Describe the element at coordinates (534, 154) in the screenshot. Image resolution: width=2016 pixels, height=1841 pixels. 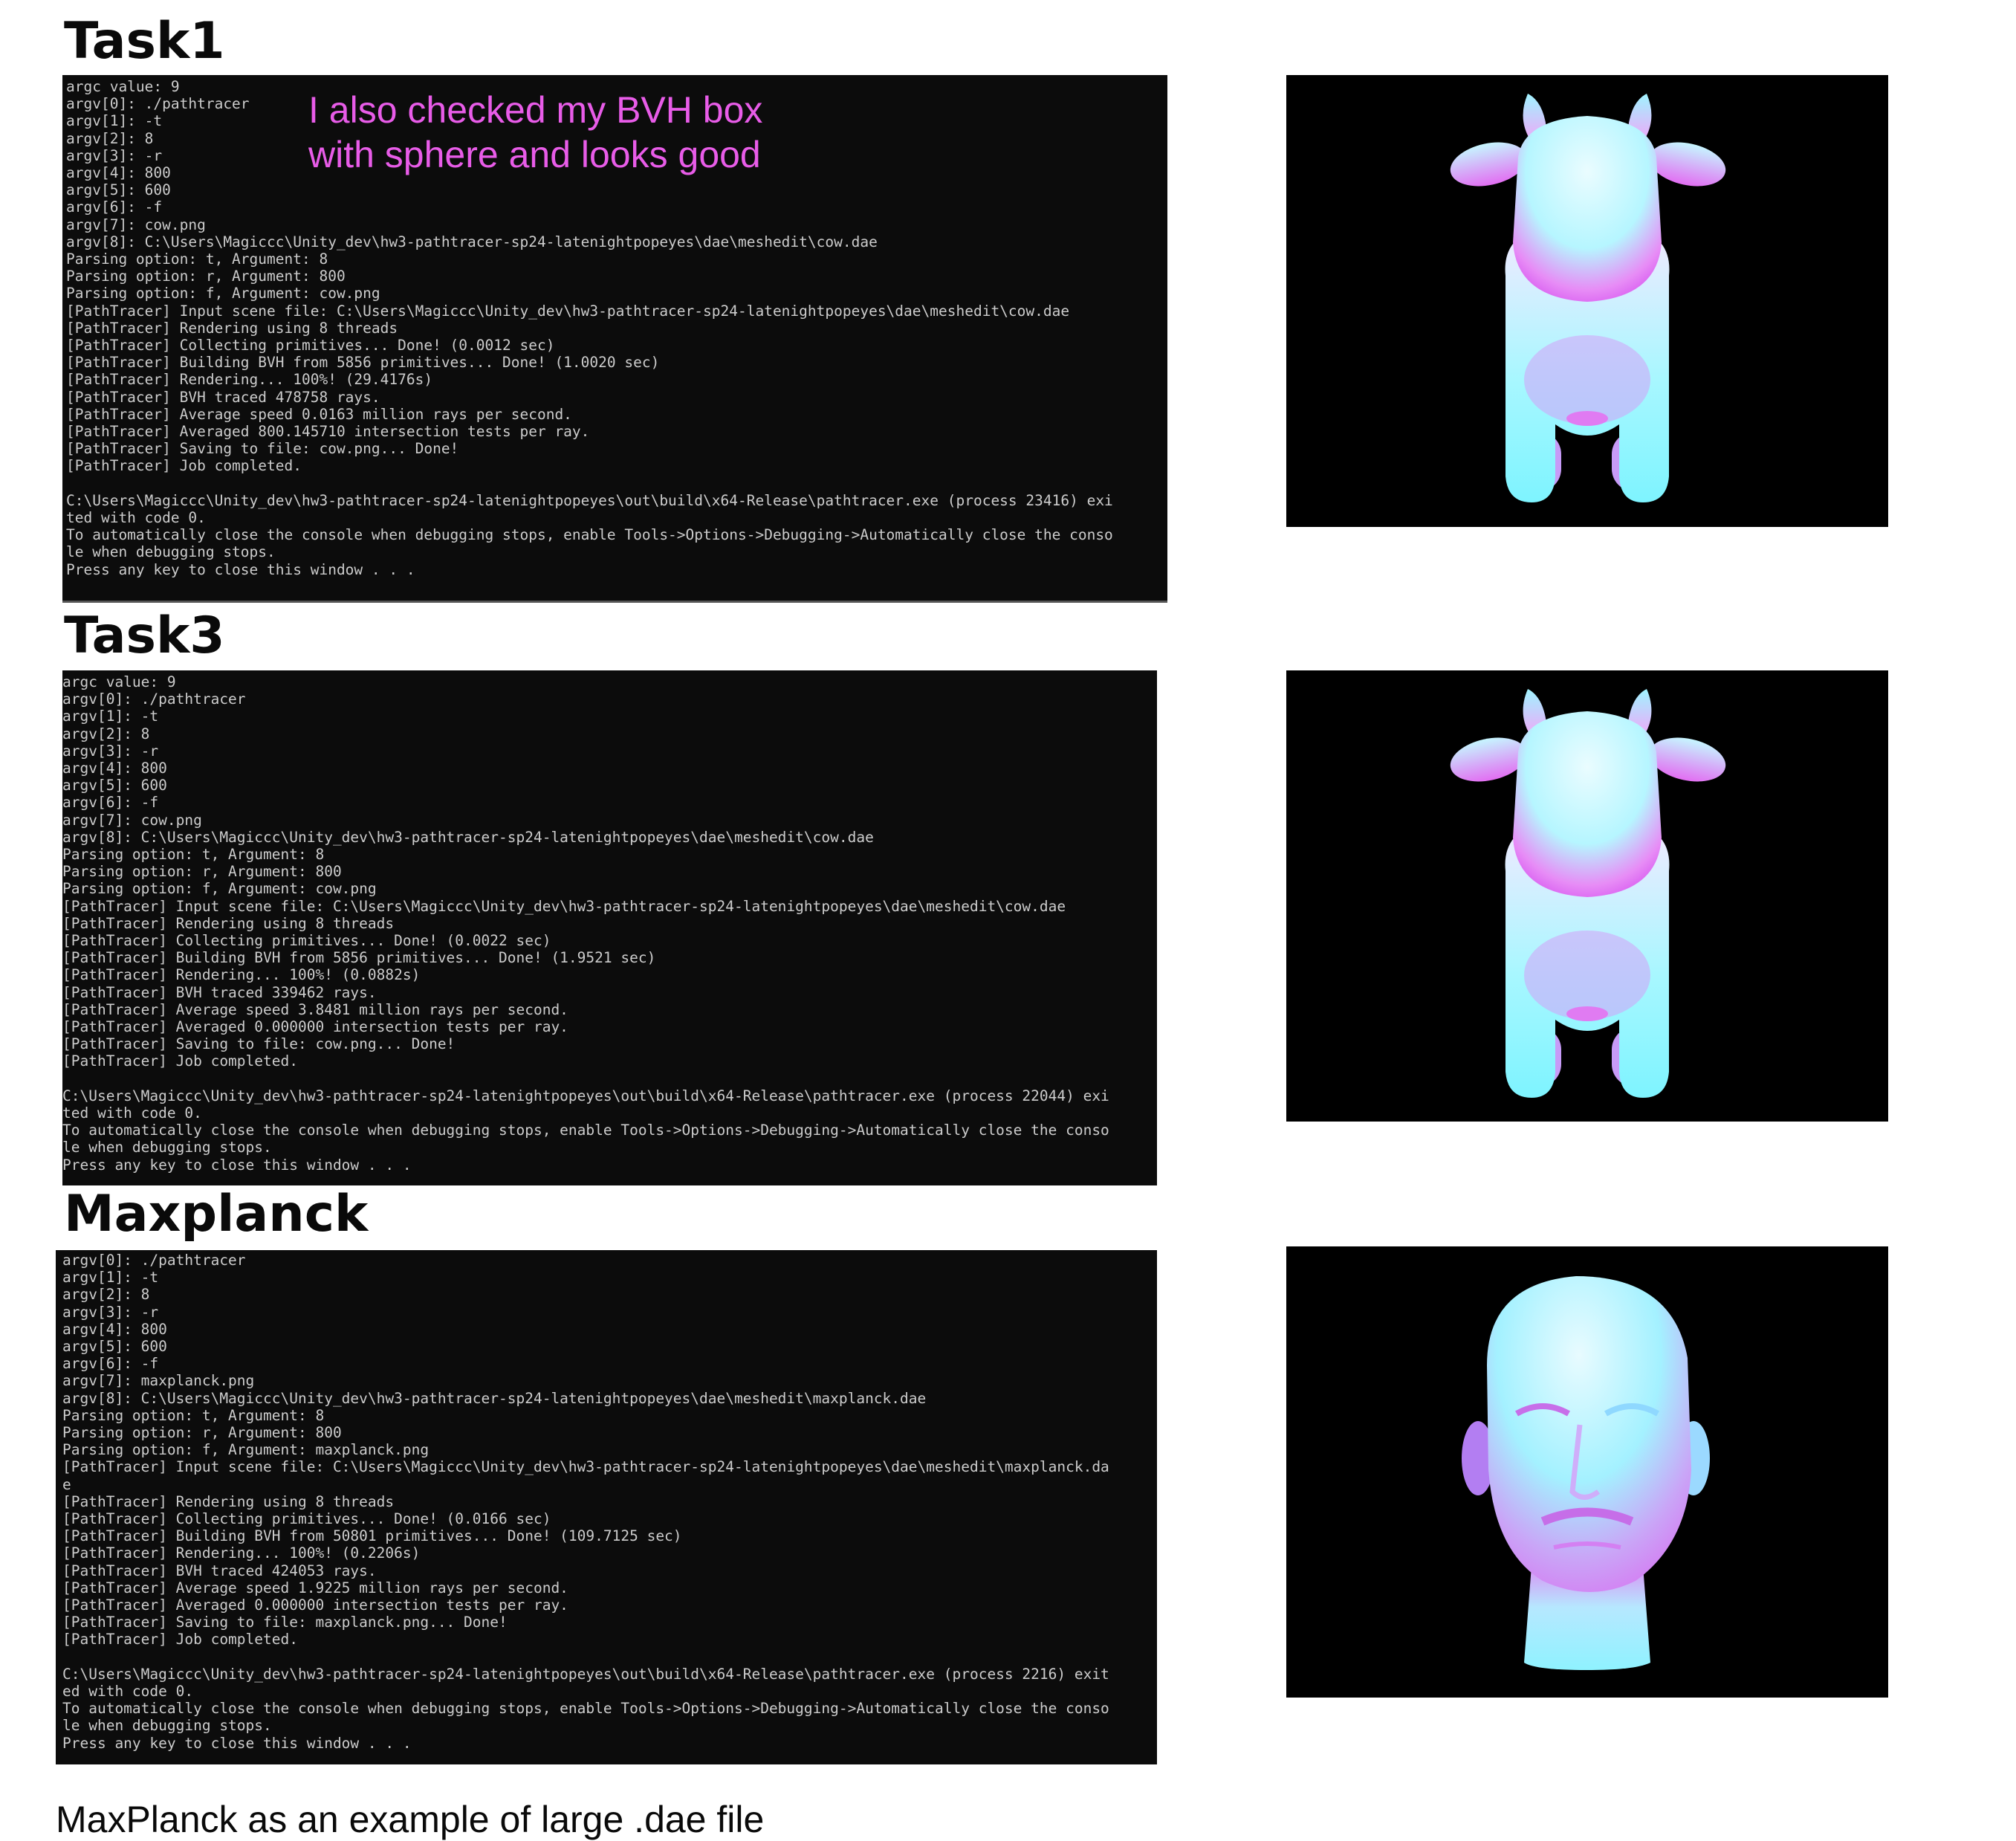
I see `task1-bvh-note-line2: with sphere and looks good` at that location.